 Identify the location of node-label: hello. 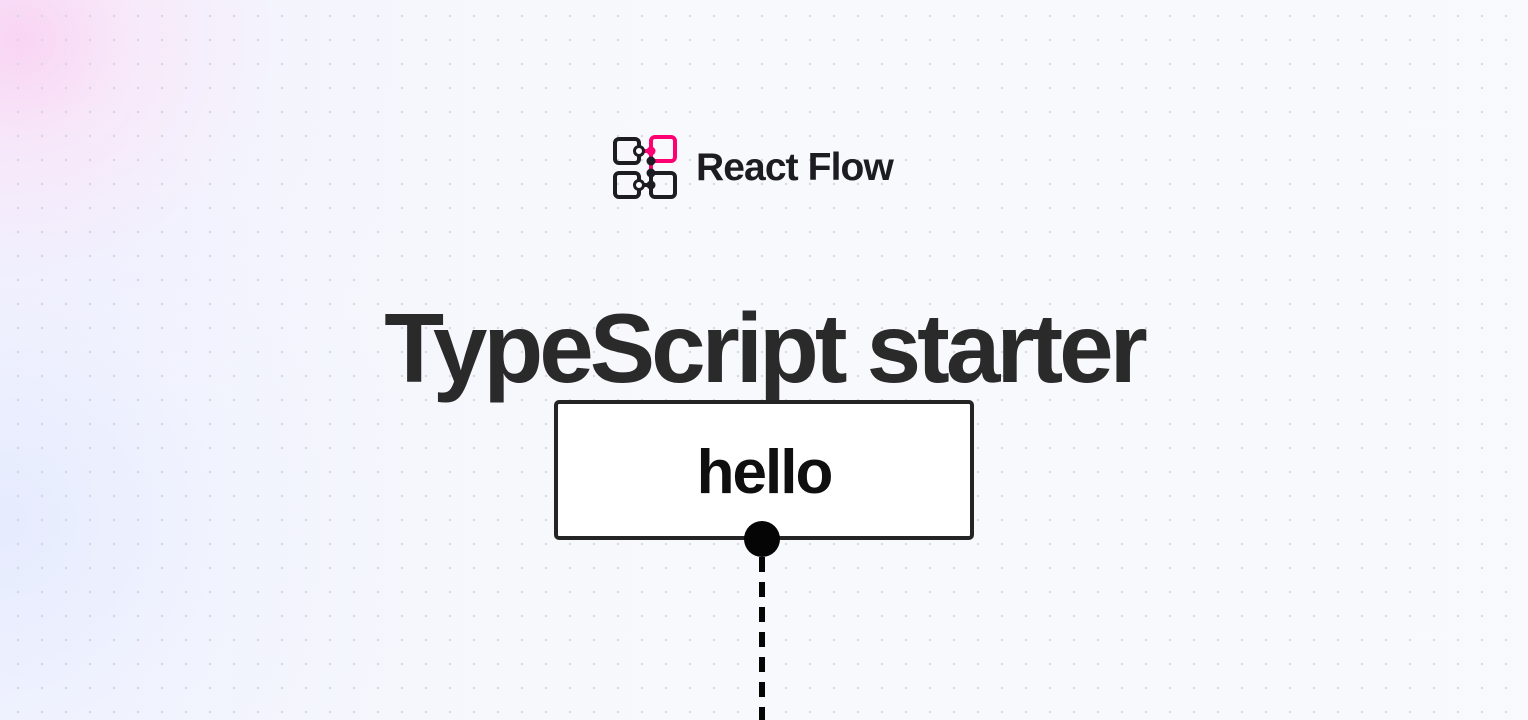
(765, 472).